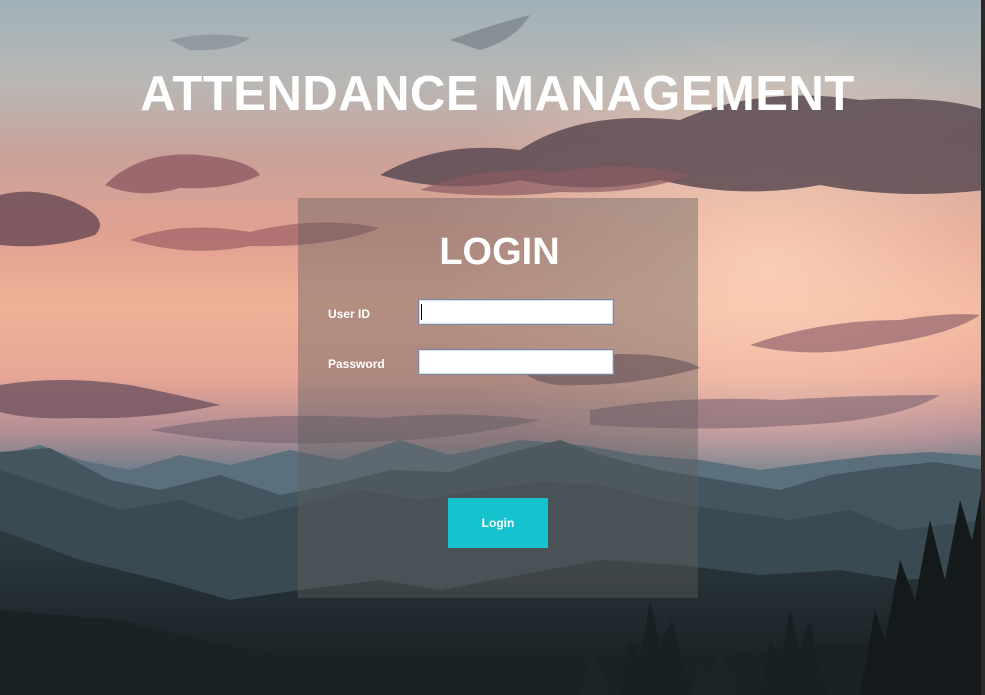 This screenshot has width=985, height=695. Describe the element at coordinates (516, 362) in the screenshot. I see `password-input` at that location.